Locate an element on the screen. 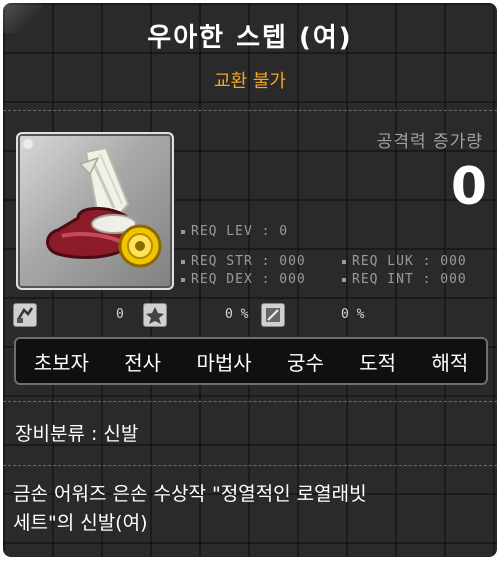 The image size is (502, 562). req-dex-text: REQ DEX : 000 is located at coordinates (248, 279).